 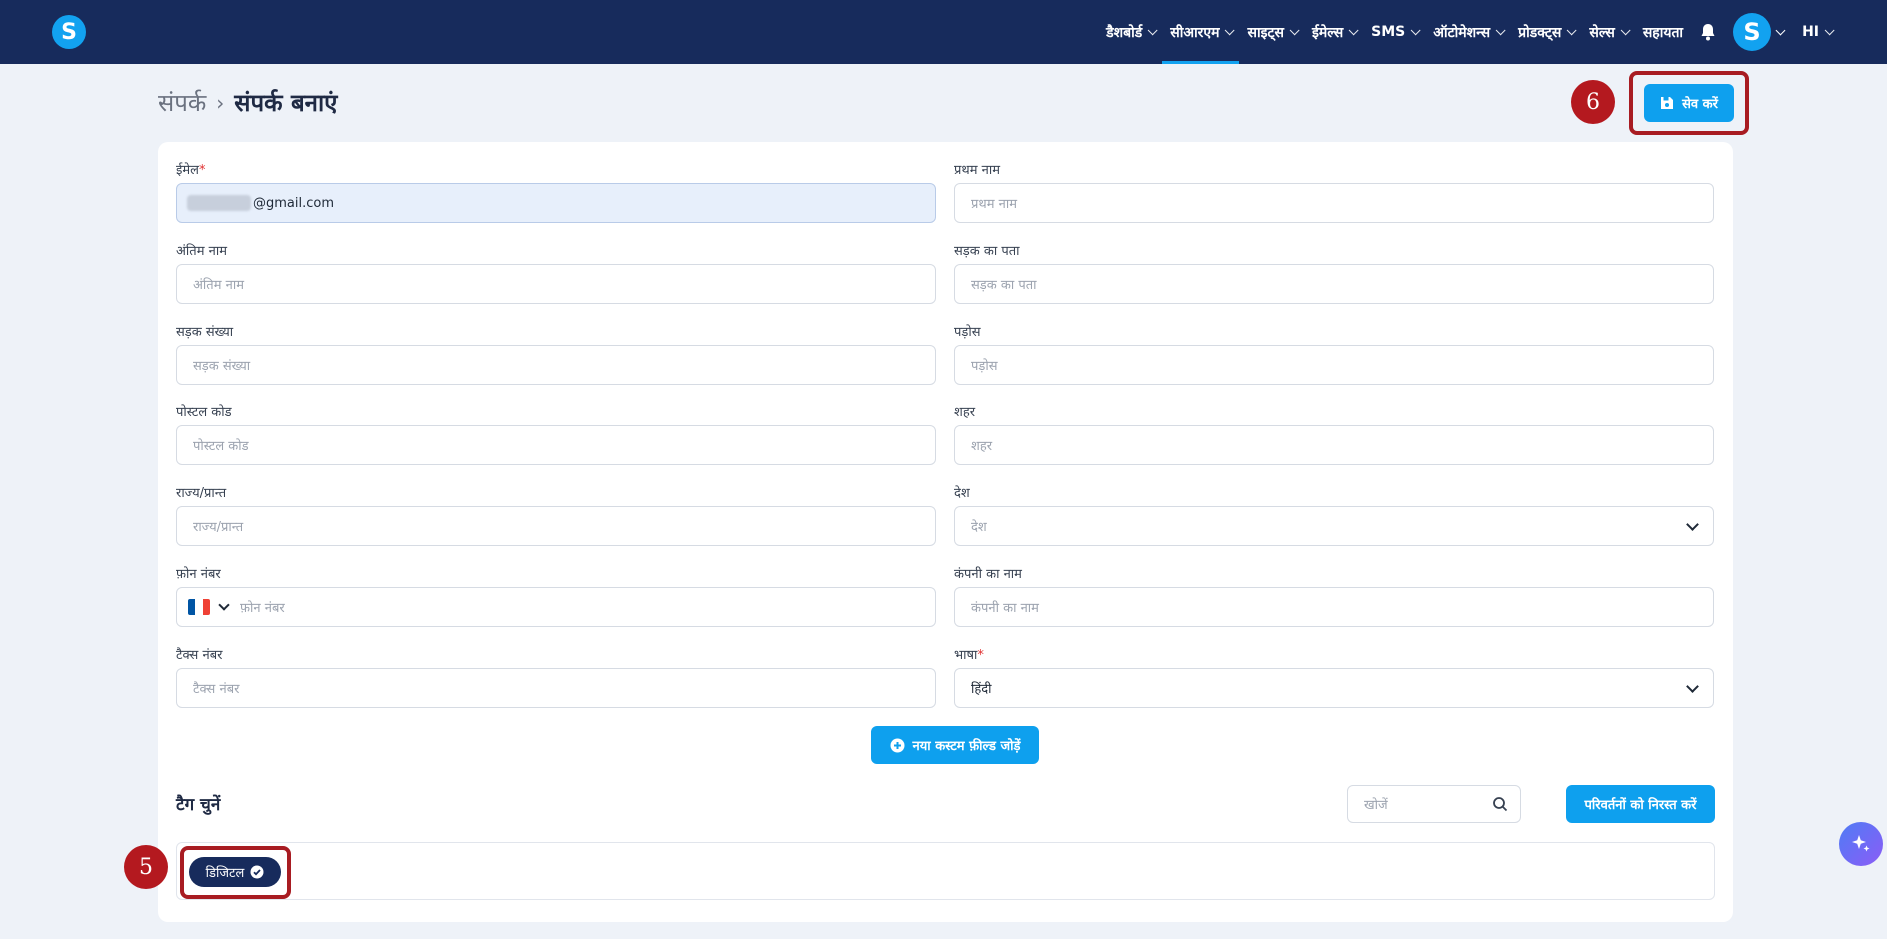 What do you see at coordinates (1388, 32) in the screenshot?
I see `nav-label: SMS` at bounding box center [1388, 32].